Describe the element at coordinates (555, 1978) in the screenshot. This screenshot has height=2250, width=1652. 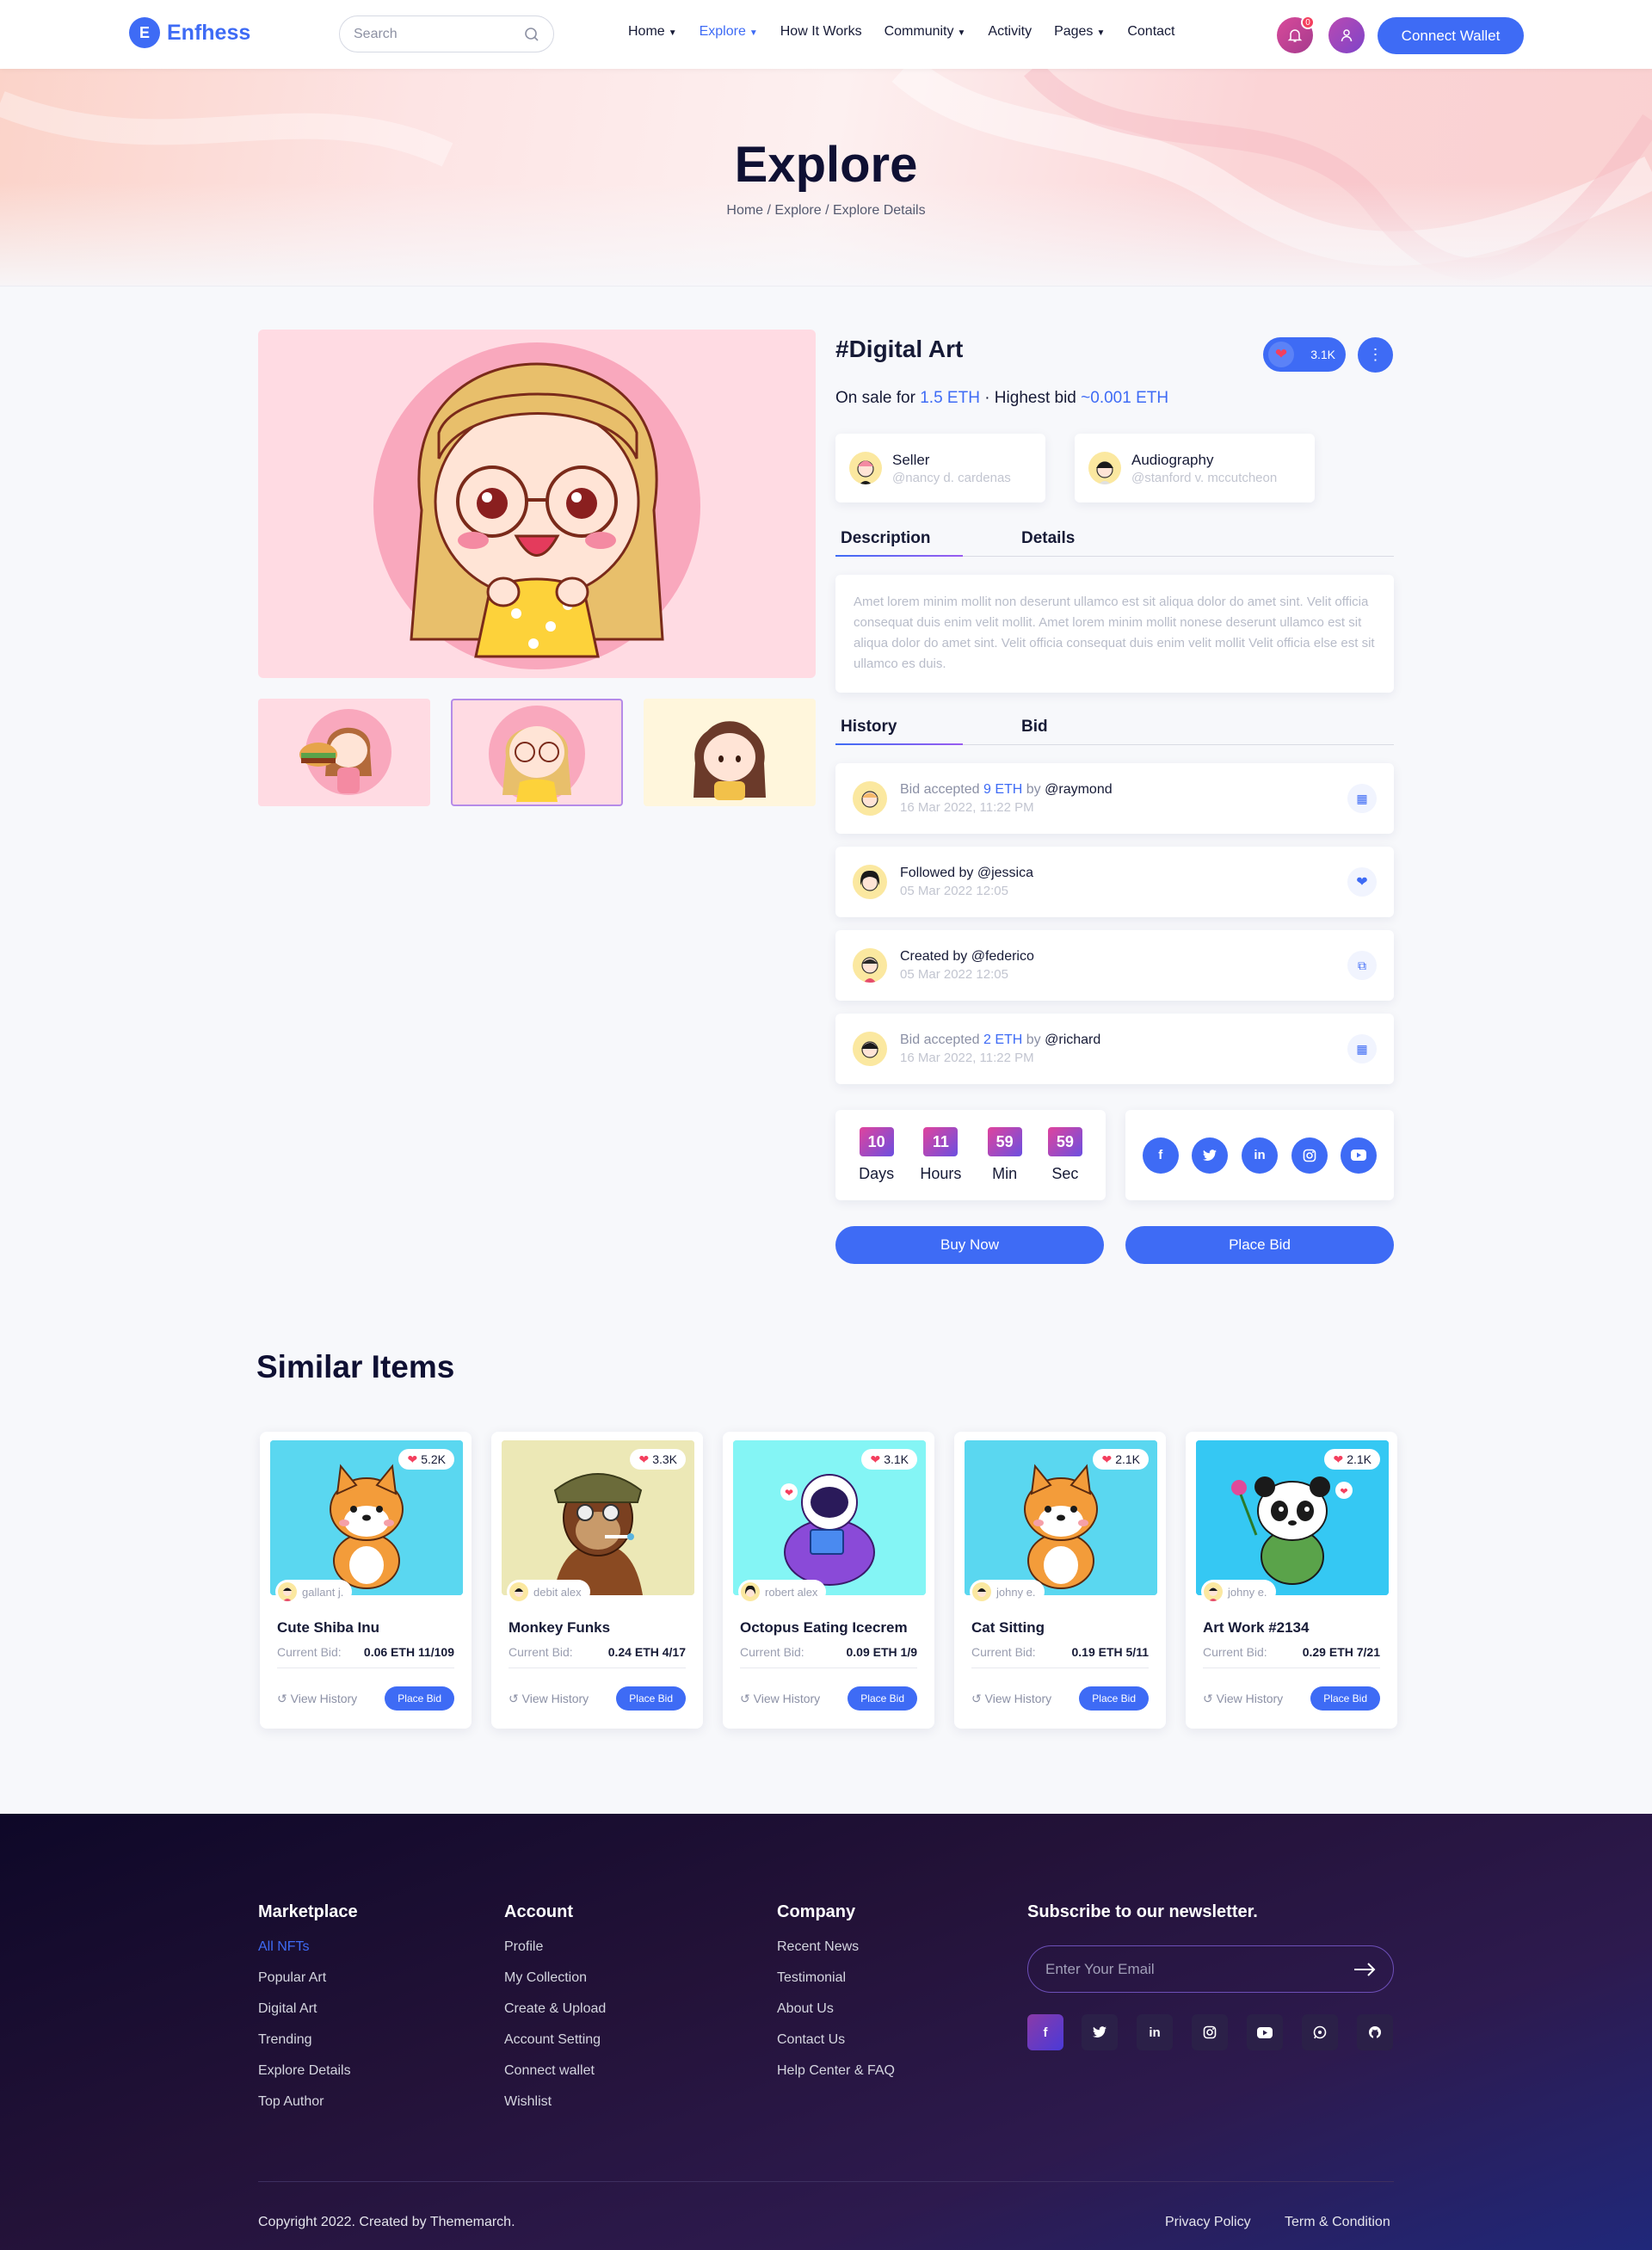
I see `footer-link: My Collection` at that location.